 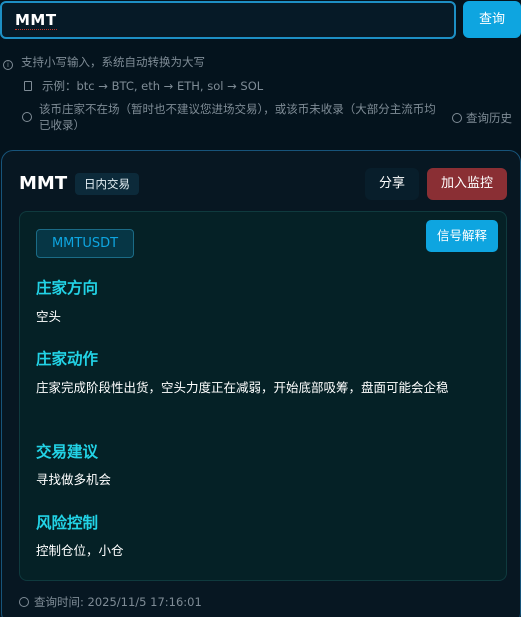 What do you see at coordinates (392, 184) in the screenshot?
I see `share-button: 分享` at bounding box center [392, 184].